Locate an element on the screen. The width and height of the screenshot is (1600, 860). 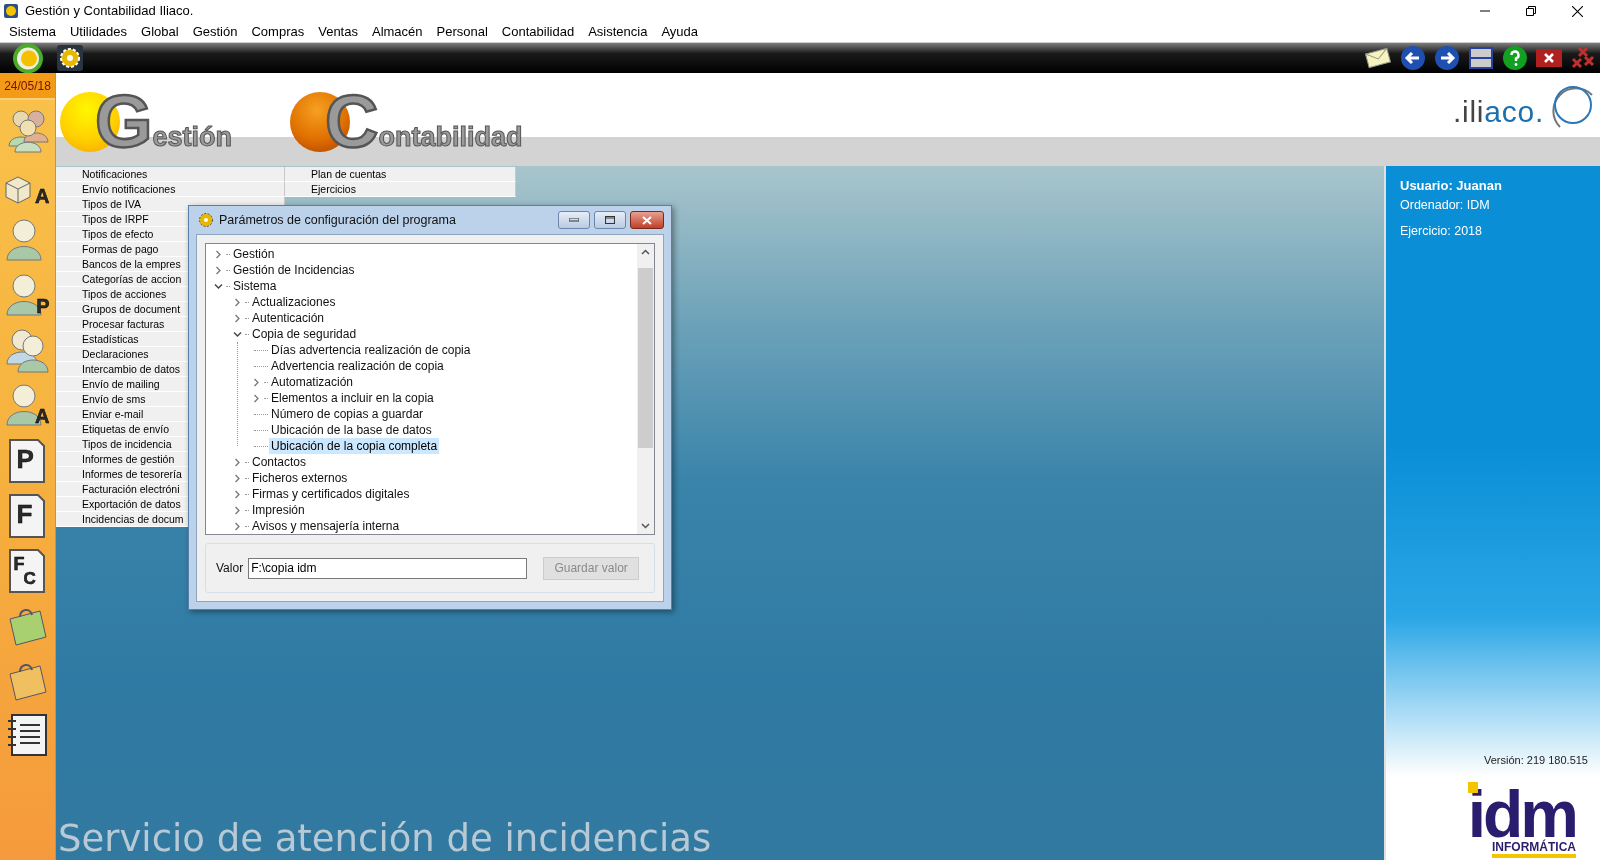
menu-item: Almacén is located at coordinates (397, 32).